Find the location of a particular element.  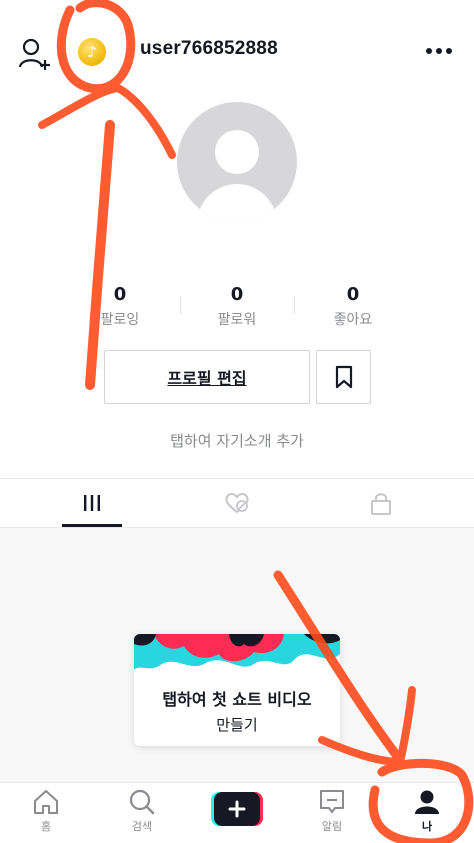

tab-liked is located at coordinates (237, 503).